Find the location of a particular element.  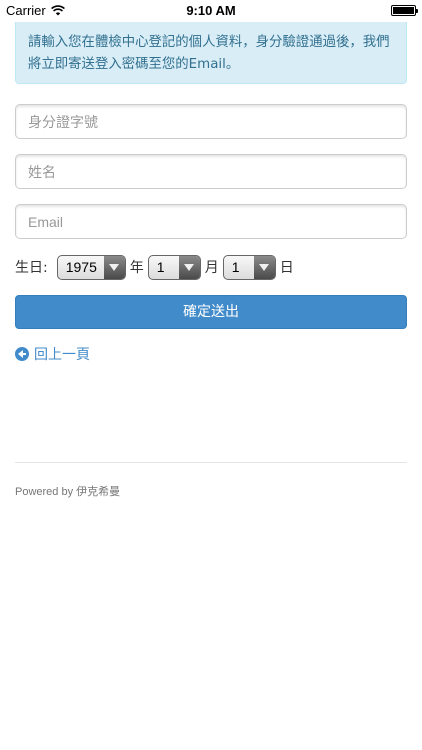

birth-day-value: 1 is located at coordinates (235, 267).